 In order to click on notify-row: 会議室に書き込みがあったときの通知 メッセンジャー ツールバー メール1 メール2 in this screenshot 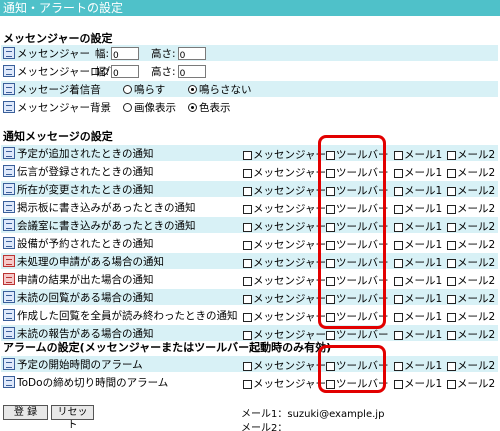, I will do `click(249, 225)`.